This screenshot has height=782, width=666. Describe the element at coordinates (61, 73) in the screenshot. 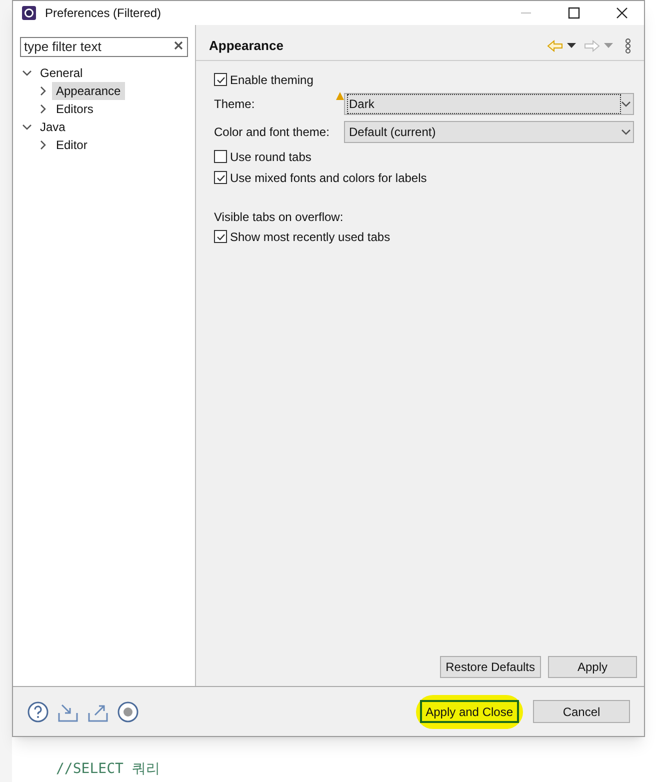

I see `tree-item: General` at that location.